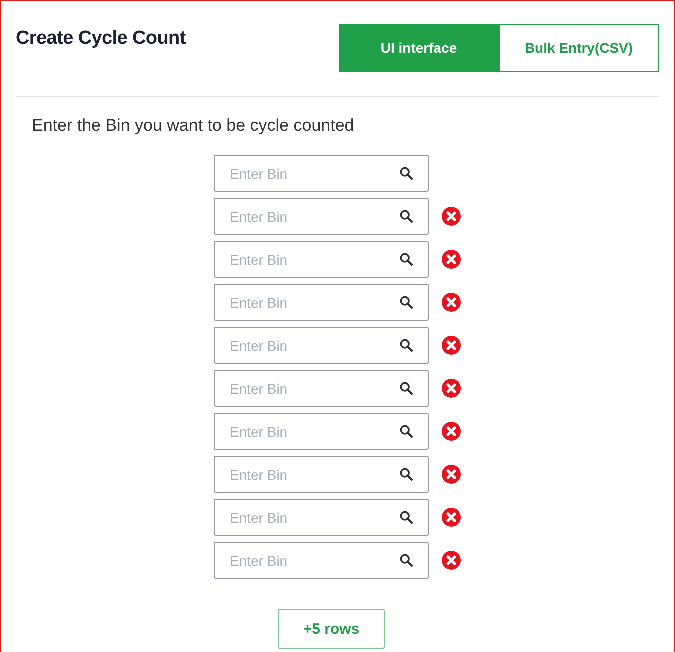  I want to click on tab: Bulk Entry(CSV), so click(579, 48).